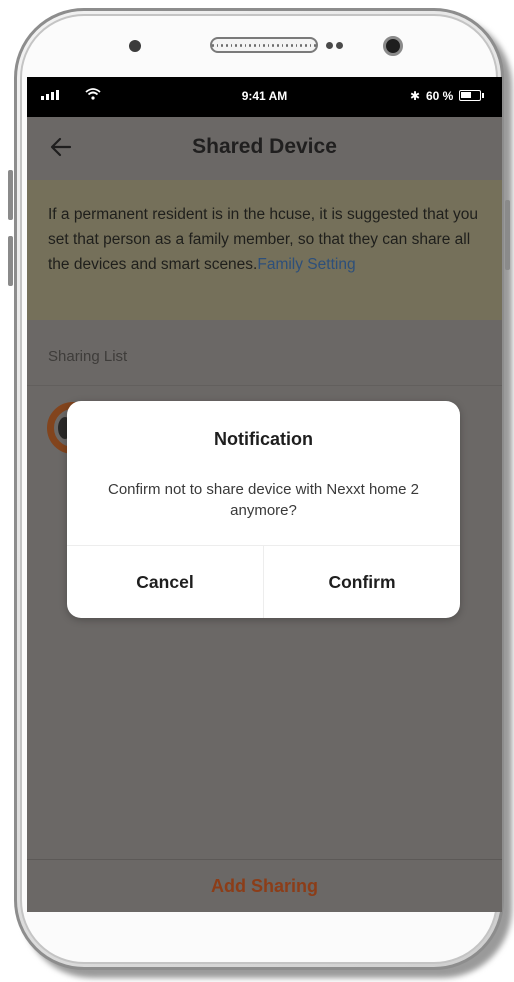 The image size is (514, 982). What do you see at coordinates (135, 46) in the screenshot?
I see `proximity-sensor` at bounding box center [135, 46].